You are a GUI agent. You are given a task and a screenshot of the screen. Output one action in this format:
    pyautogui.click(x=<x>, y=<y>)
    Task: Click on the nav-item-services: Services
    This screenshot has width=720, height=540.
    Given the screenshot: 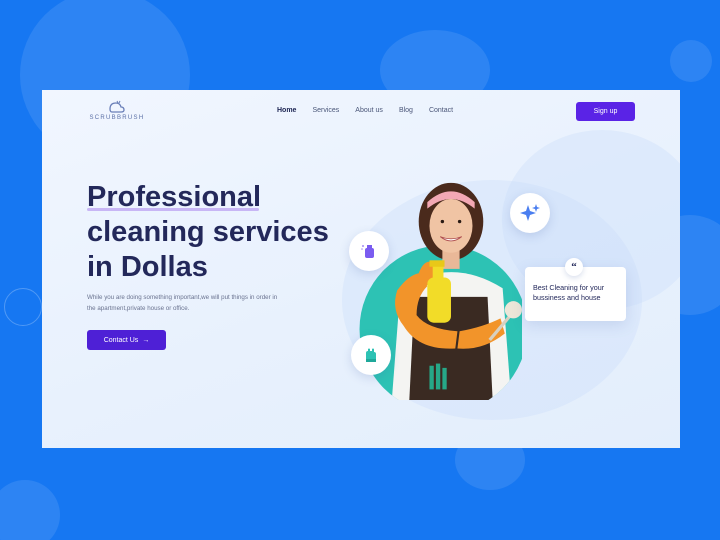 What is the action you would take?
    pyautogui.click(x=325, y=110)
    